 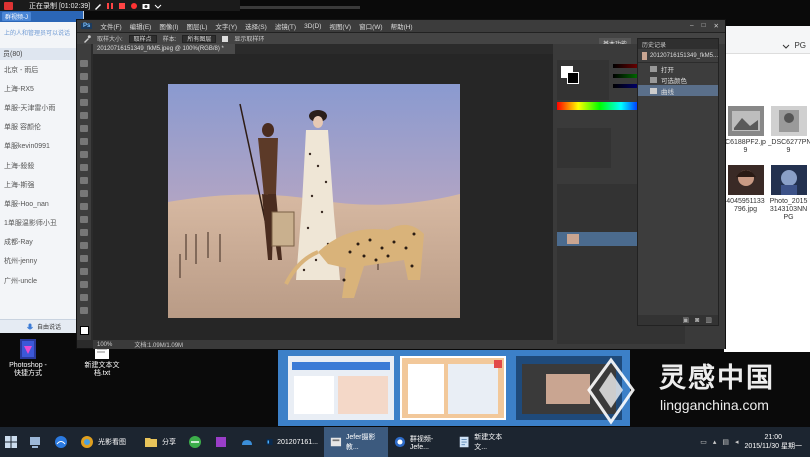 I want to click on menu-item: 3D(D), so click(x=312, y=26).